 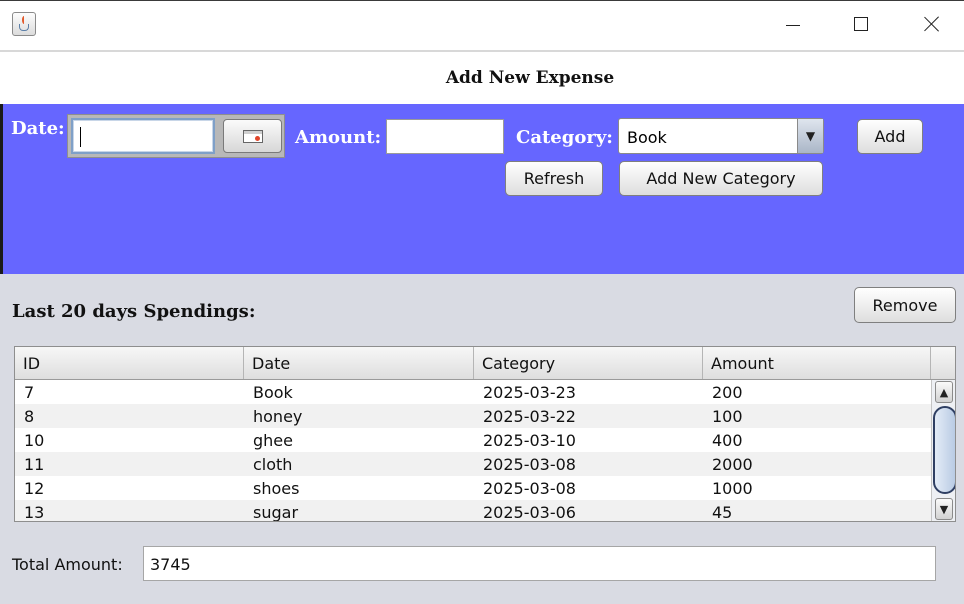 What do you see at coordinates (38, 128) in the screenshot?
I see `date-label: Date:` at bounding box center [38, 128].